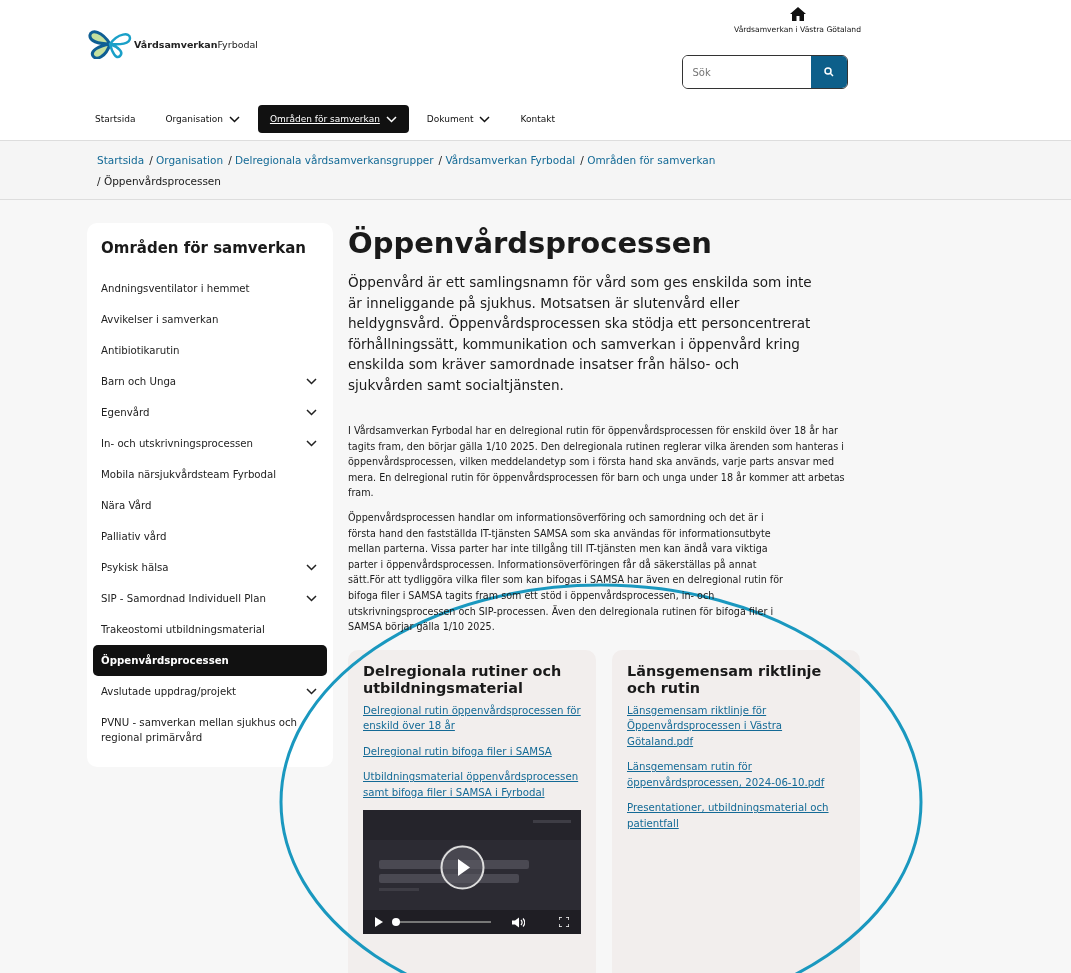 Image resolution: width=1071 pixels, height=973 pixels. I want to click on breadcrumb-link: Organisation, so click(190, 160).